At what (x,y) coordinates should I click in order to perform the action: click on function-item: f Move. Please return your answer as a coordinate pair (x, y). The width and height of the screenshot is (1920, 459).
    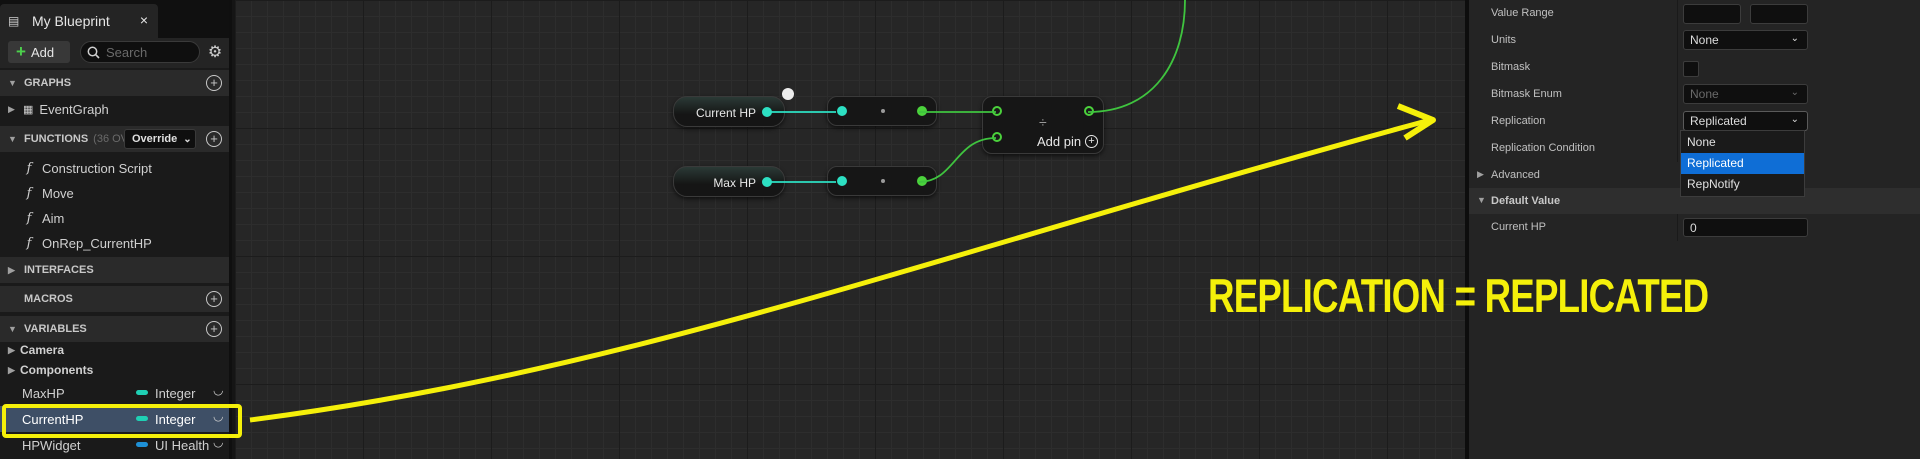
    Looking at the image, I should click on (114, 193).